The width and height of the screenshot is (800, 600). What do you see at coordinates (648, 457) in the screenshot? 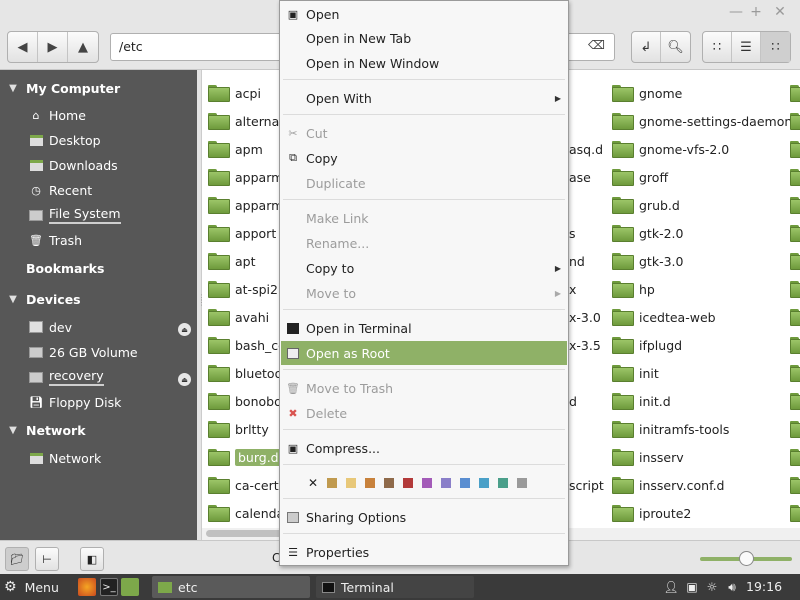
I see `file-item: insserv` at bounding box center [648, 457].